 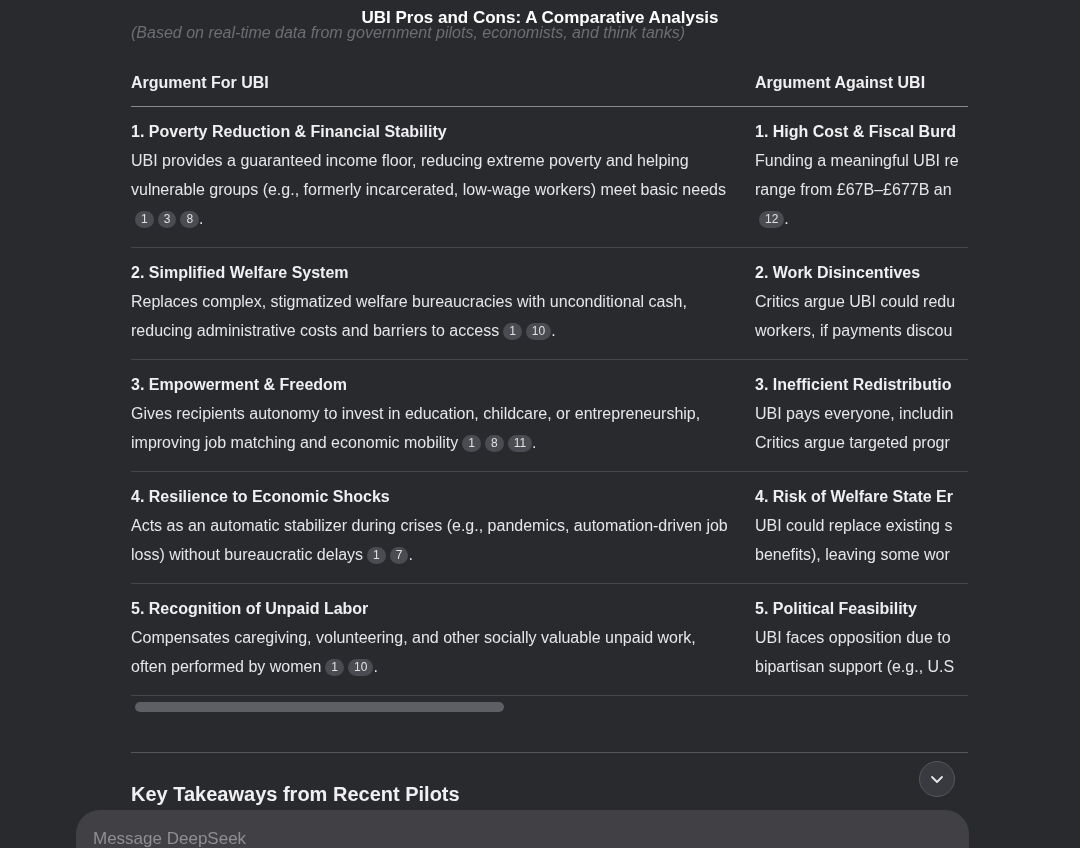 What do you see at coordinates (772, 219) in the screenshot?
I see `citation-badge: 12` at bounding box center [772, 219].